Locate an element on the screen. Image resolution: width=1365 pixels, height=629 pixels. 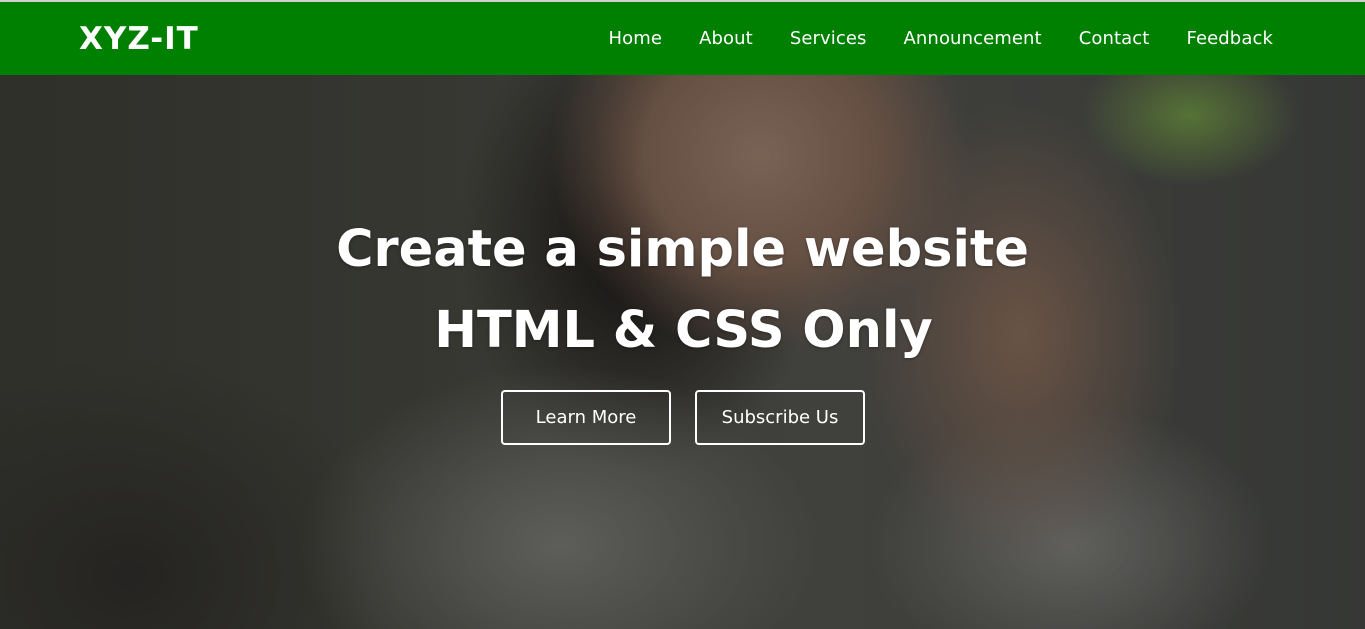
hero-title-line1: Create a simple website is located at coordinates (682, 249).